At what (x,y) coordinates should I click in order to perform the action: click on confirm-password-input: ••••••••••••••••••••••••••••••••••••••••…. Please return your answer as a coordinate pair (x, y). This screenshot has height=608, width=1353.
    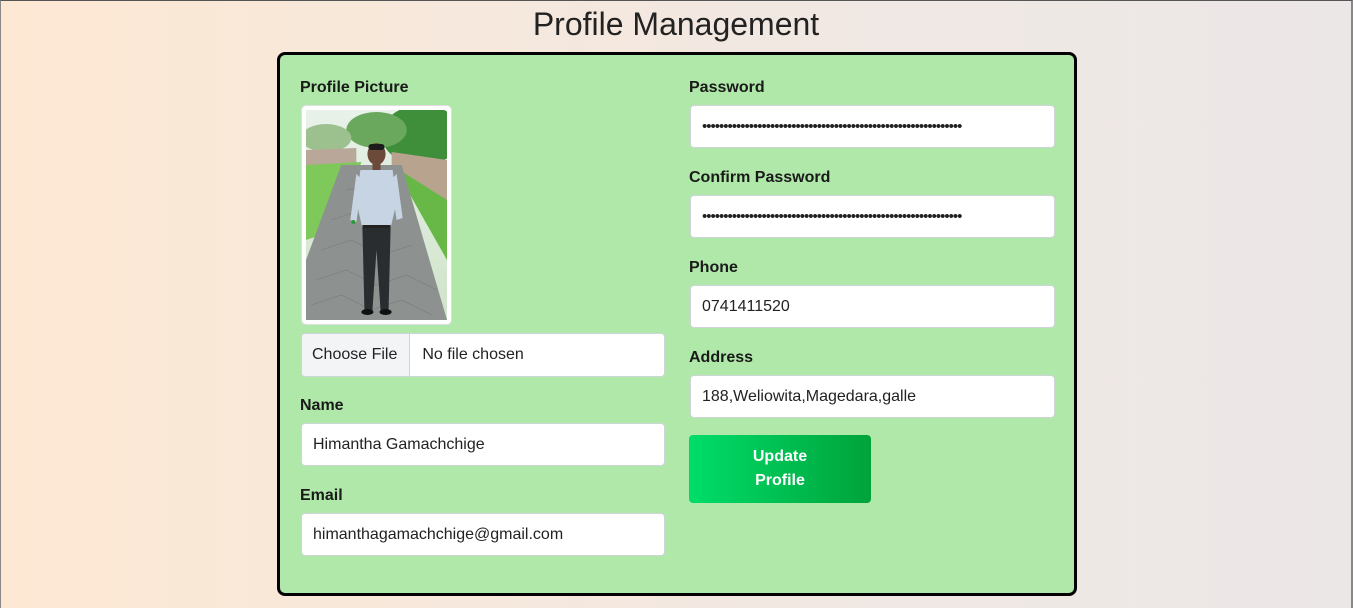
    Looking at the image, I should click on (872, 216).